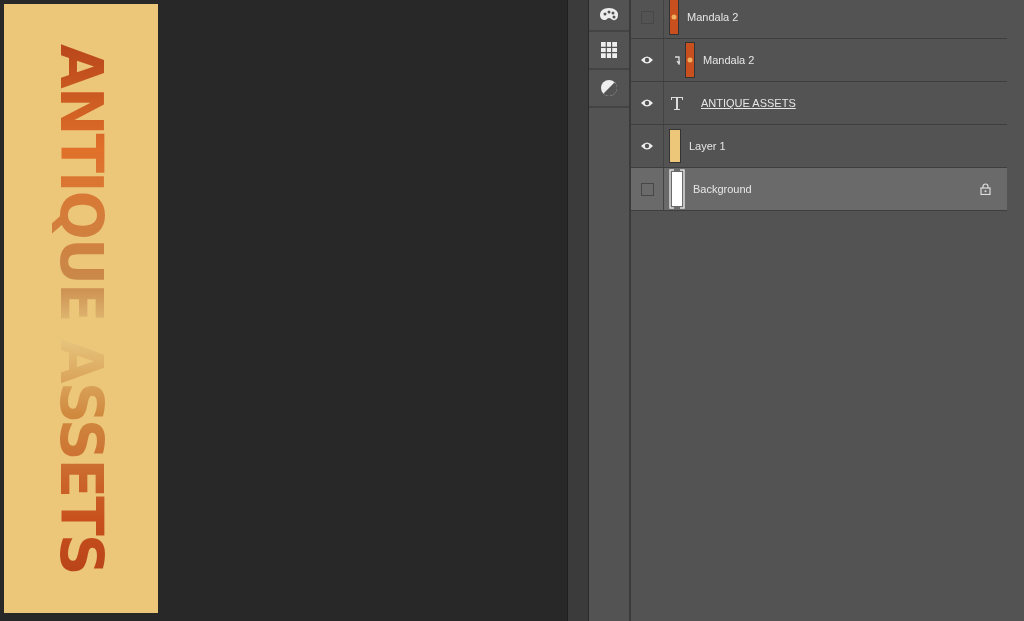  I want to click on layer-row: Background, so click(819, 189).